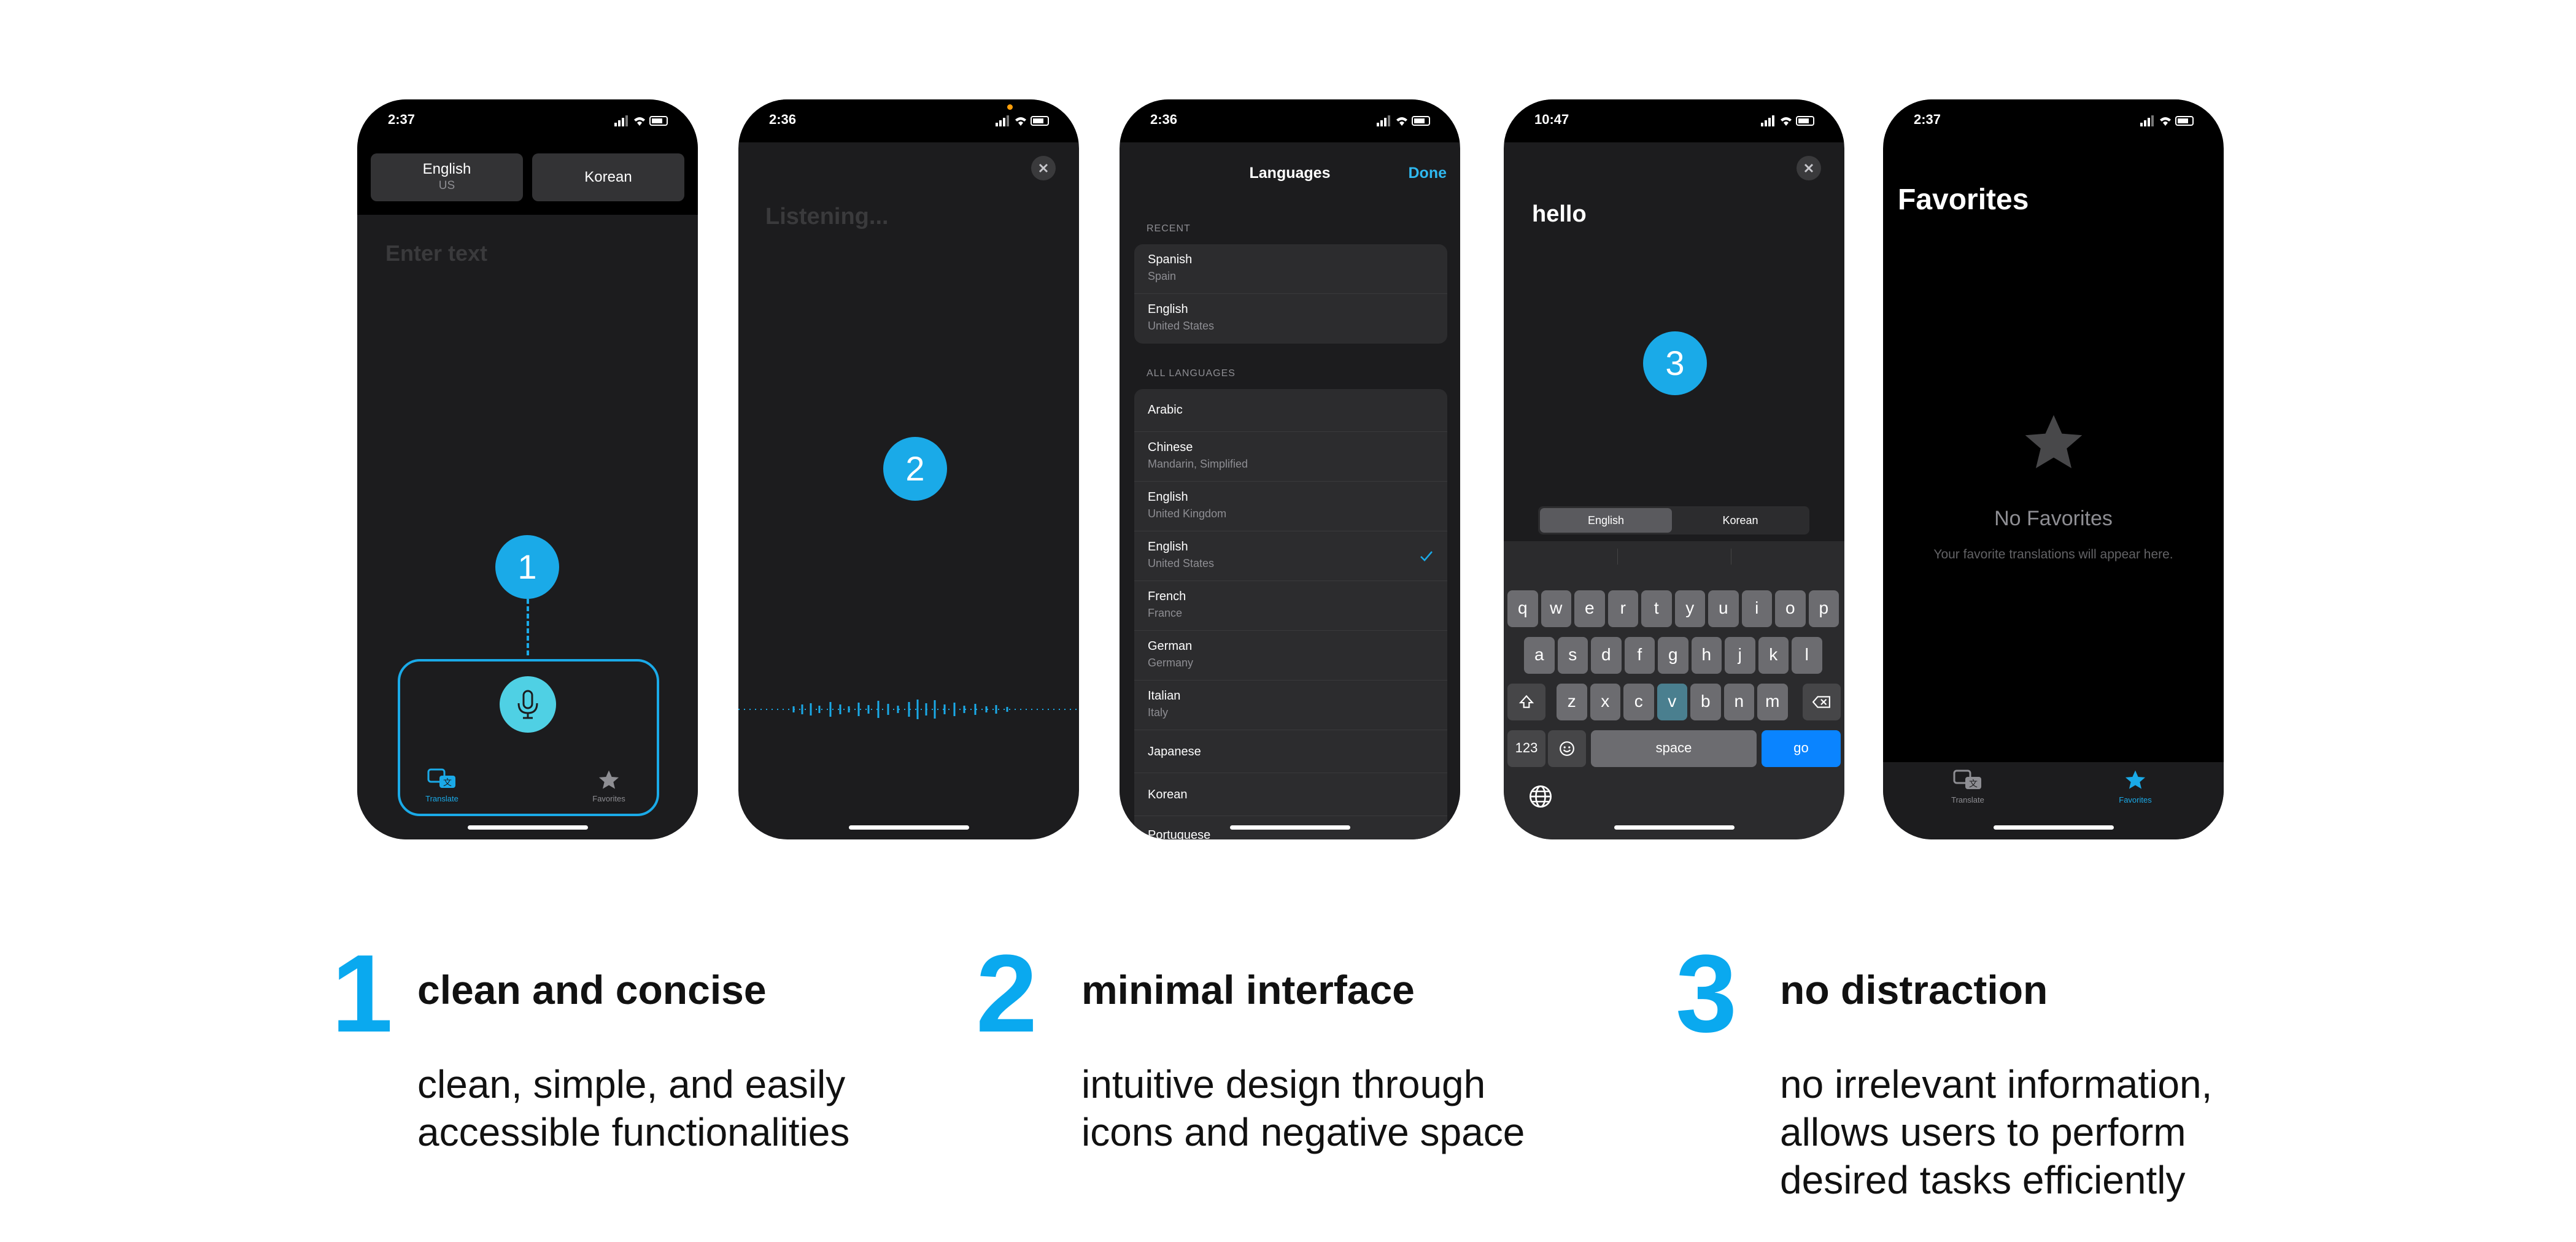  What do you see at coordinates (1572, 702) in the screenshot?
I see `key-z: z` at bounding box center [1572, 702].